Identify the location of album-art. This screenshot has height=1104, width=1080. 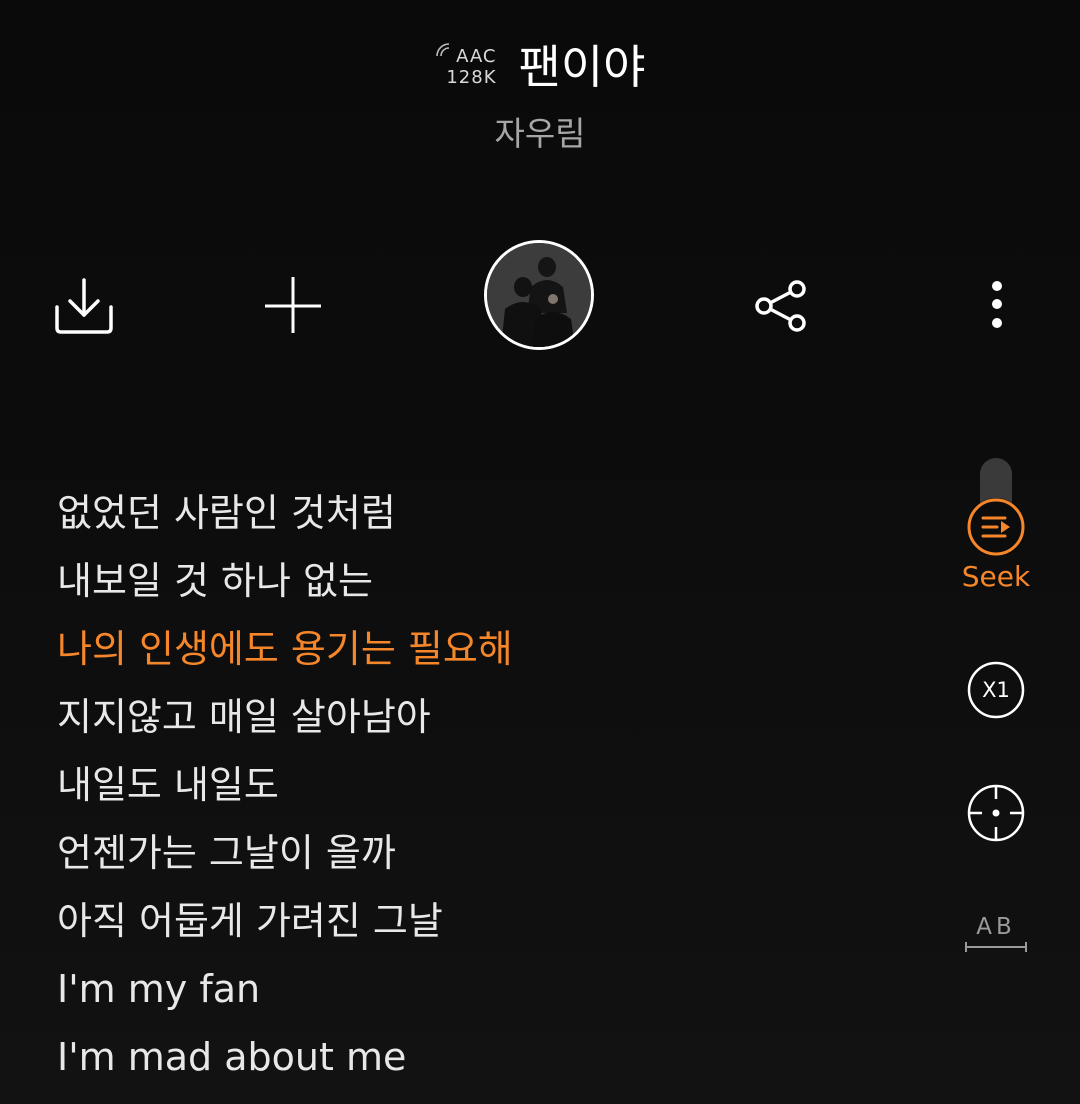
(539, 295).